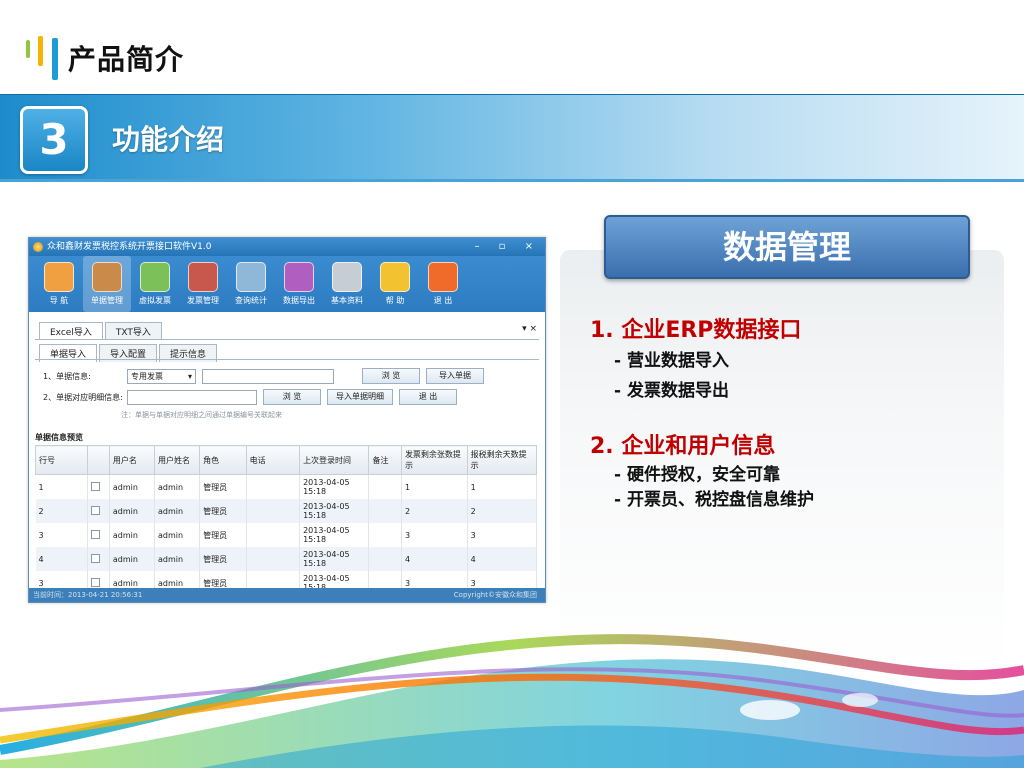 The image size is (1024, 768). What do you see at coordinates (286, 511) in the screenshot?
I see `table-row: 2 admin admin 管理员 2013-04-05 15:18 2 2` at bounding box center [286, 511].